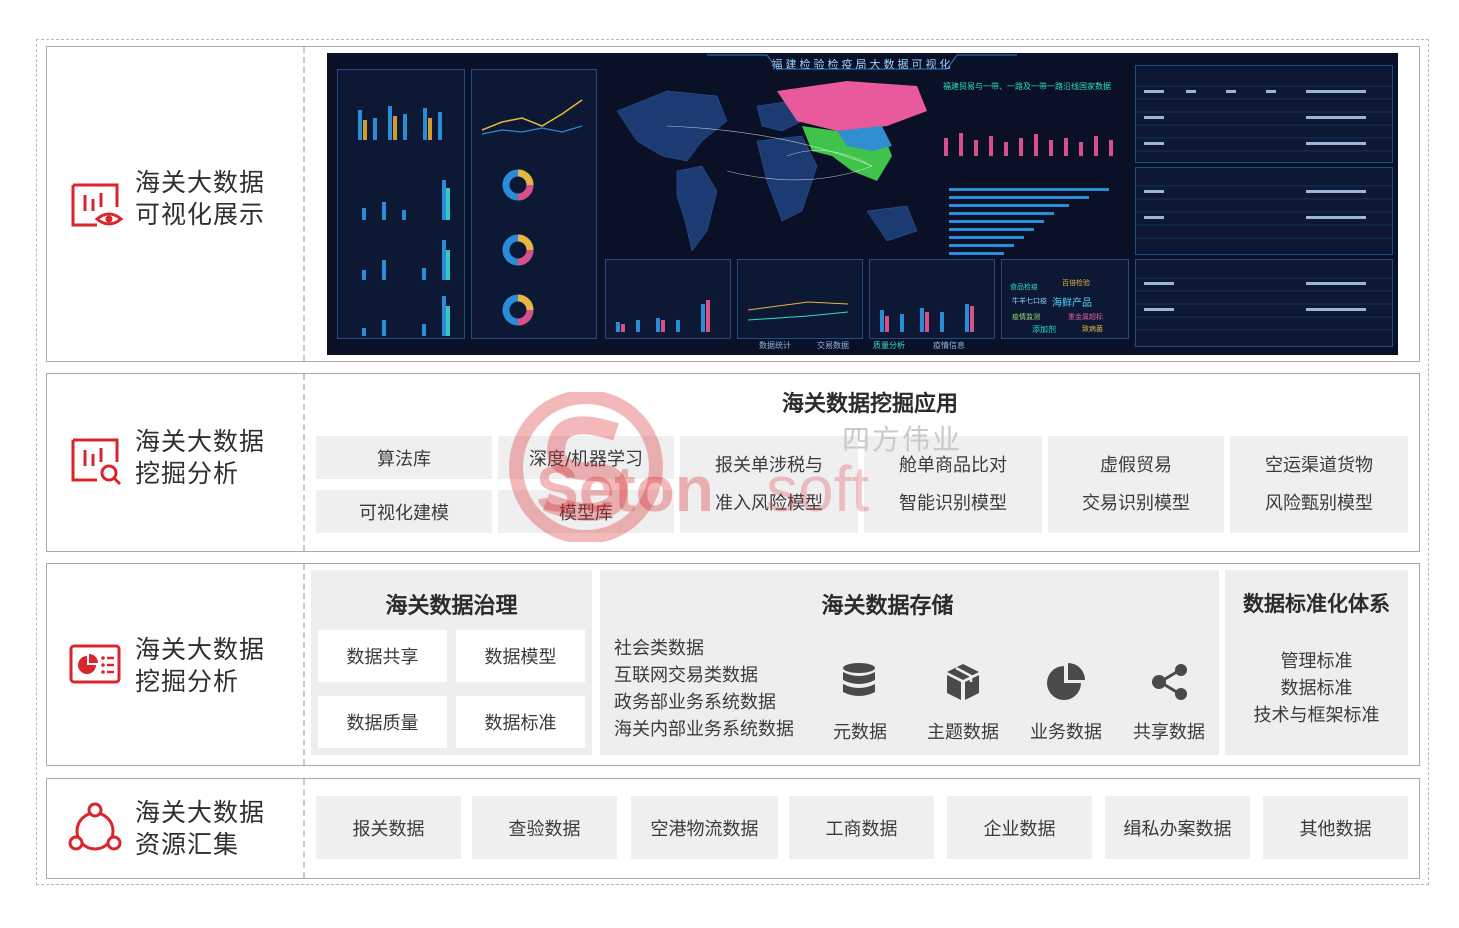 The image size is (1459, 928). What do you see at coordinates (769, 503) in the screenshot?
I see `model-line: 准入风险模型` at bounding box center [769, 503].